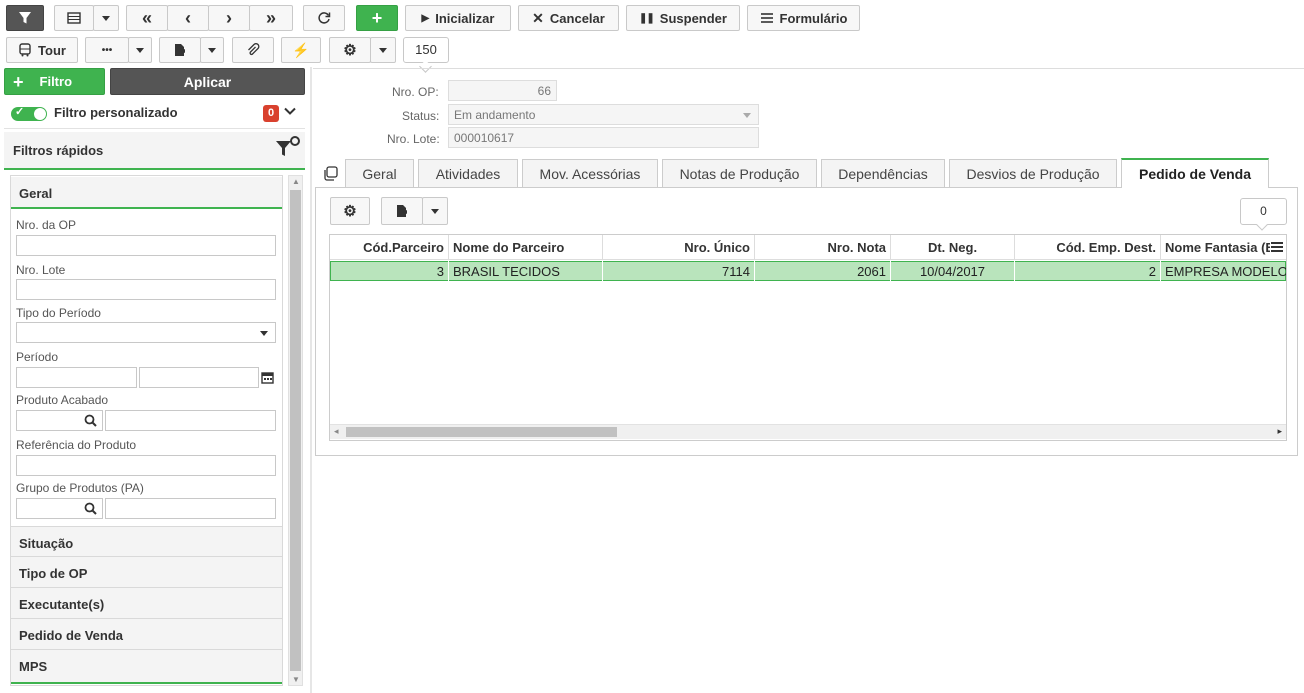  I want to click on grid-export-dropdown, so click(435, 211).